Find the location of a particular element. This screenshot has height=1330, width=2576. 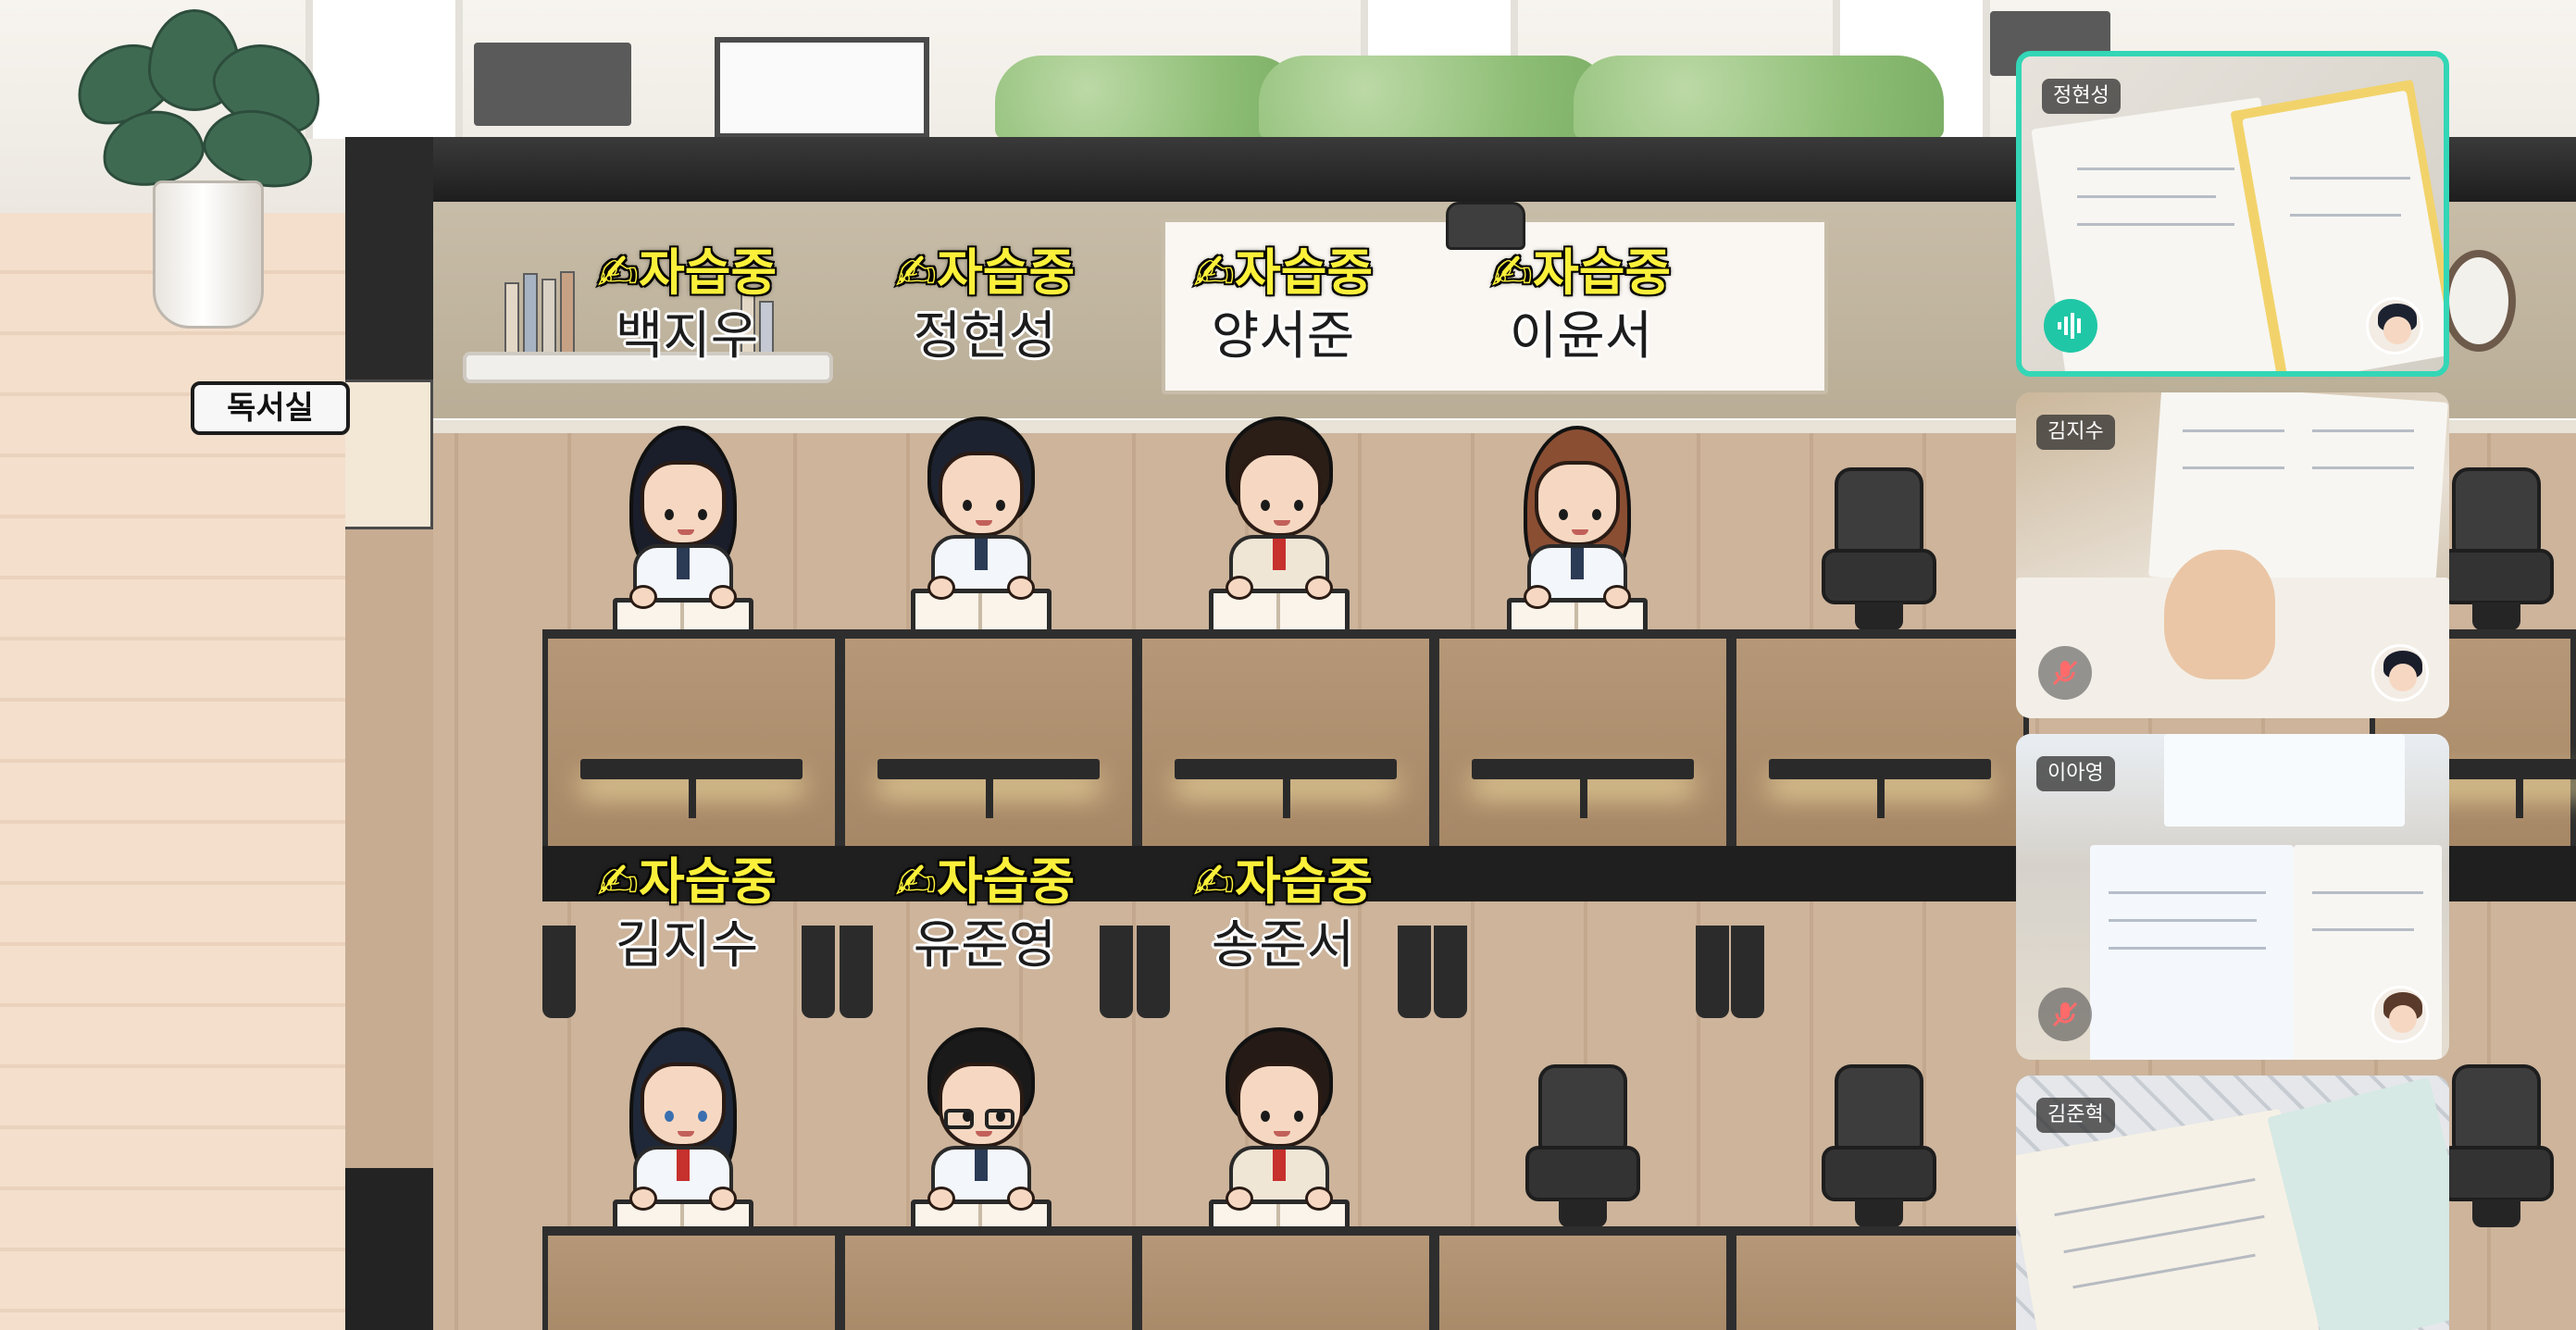

participant-name: 이아영 is located at coordinates (2075, 773).